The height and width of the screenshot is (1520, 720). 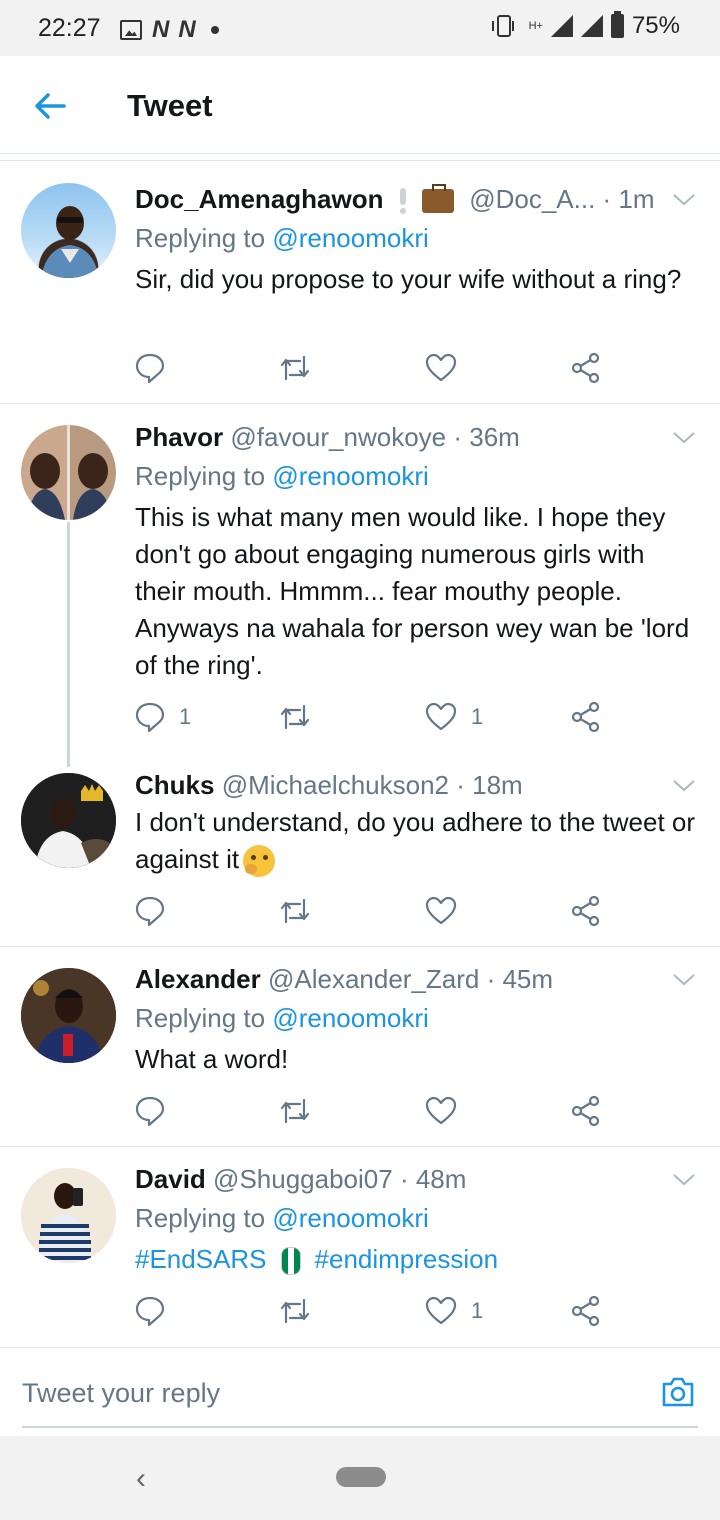 I want to click on tweet-text: #EndSARS #endimpression, so click(x=417, y=1259).